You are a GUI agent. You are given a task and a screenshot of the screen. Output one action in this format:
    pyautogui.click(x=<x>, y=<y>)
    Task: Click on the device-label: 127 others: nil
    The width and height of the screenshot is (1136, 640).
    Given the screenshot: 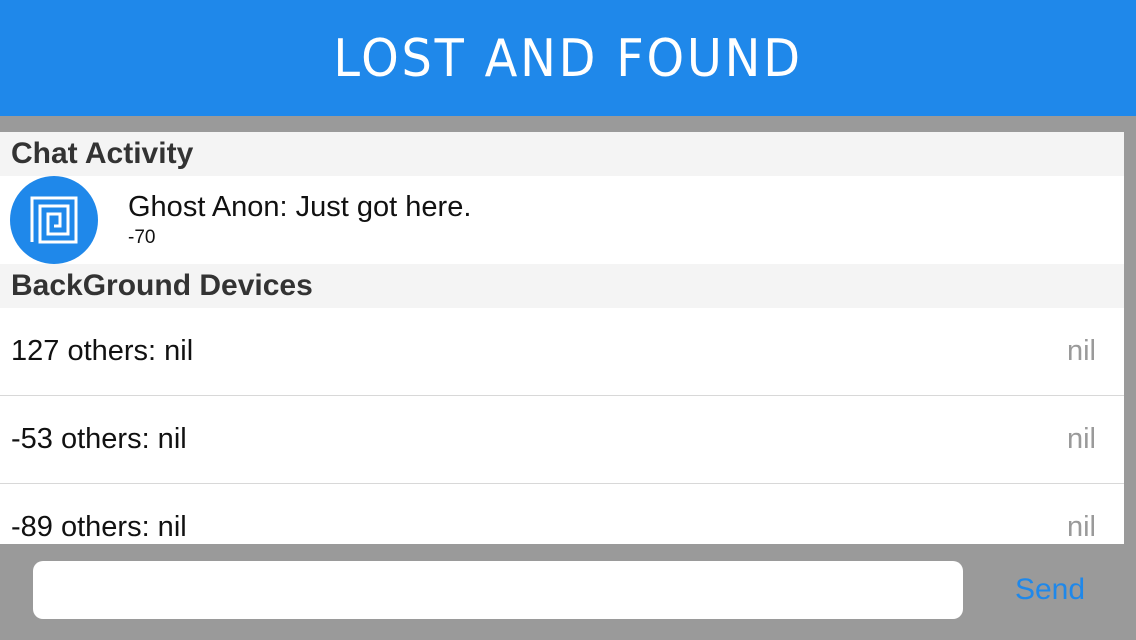 What is the action you would take?
    pyautogui.click(x=102, y=351)
    